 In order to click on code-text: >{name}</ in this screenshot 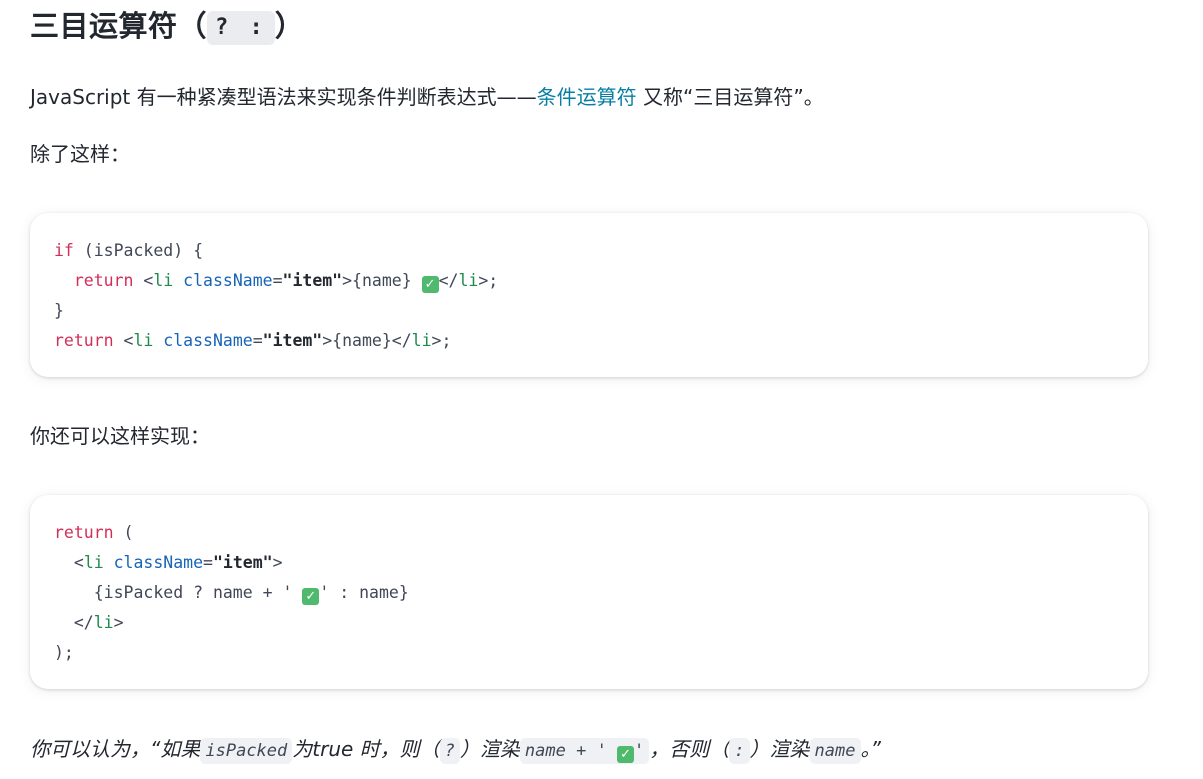, I will do `click(367, 340)`.